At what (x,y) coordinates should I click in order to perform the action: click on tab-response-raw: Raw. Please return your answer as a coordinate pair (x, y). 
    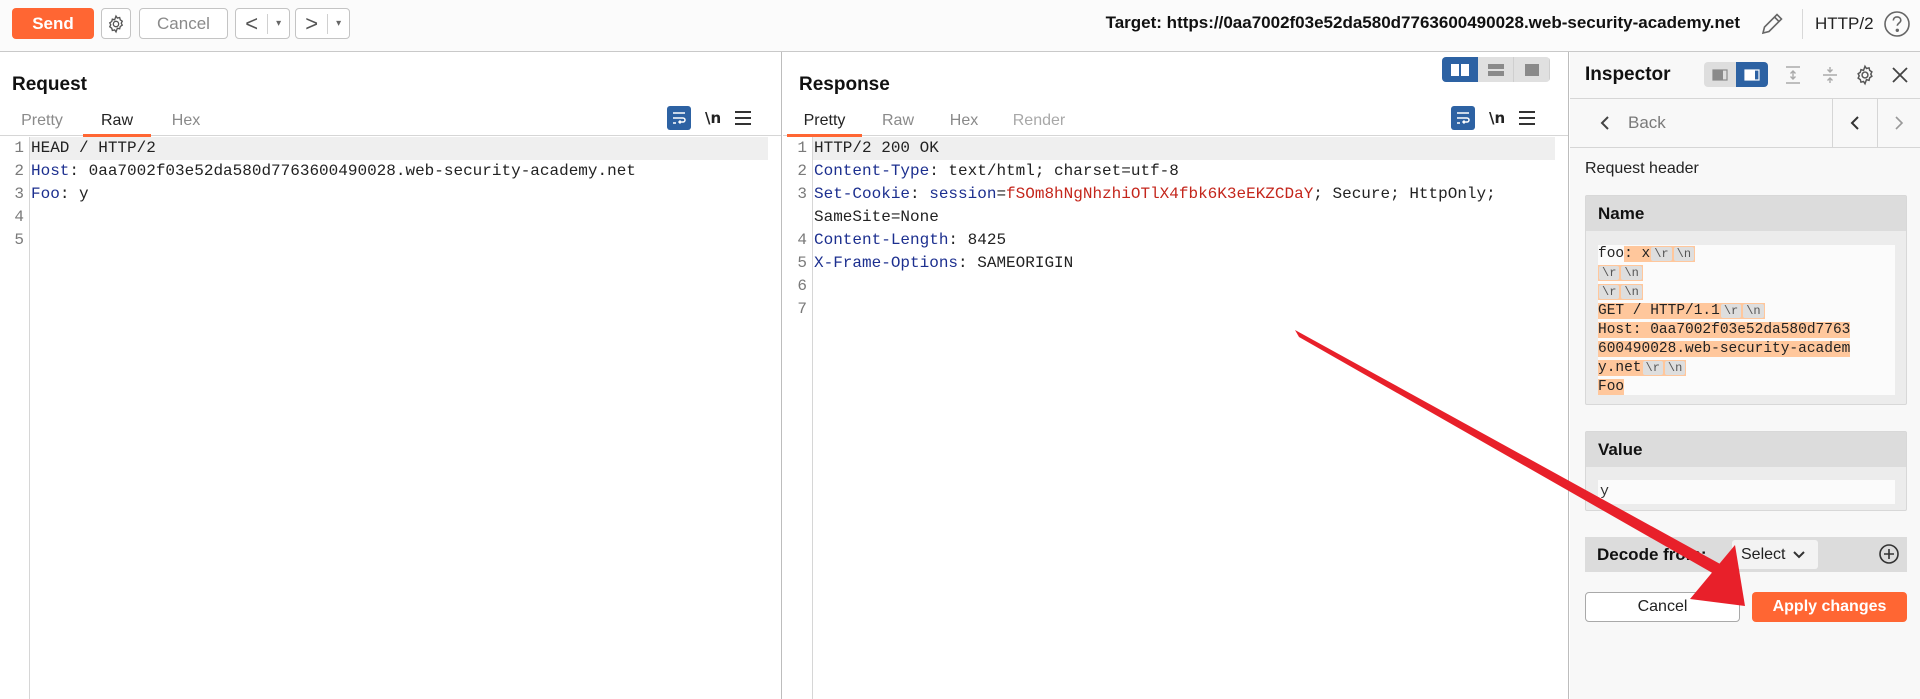
    Looking at the image, I should click on (898, 120).